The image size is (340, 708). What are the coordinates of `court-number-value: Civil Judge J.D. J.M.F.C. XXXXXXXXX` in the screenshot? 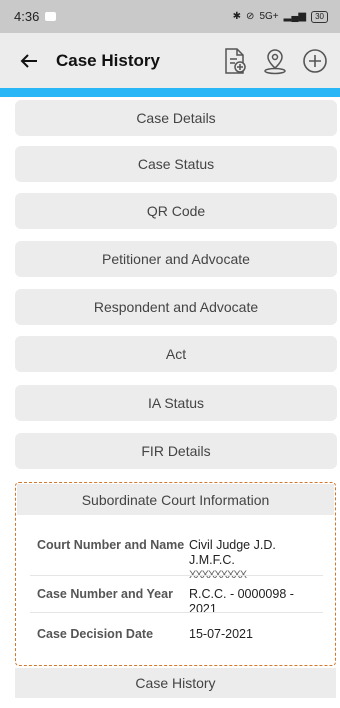 It's located at (256, 560).